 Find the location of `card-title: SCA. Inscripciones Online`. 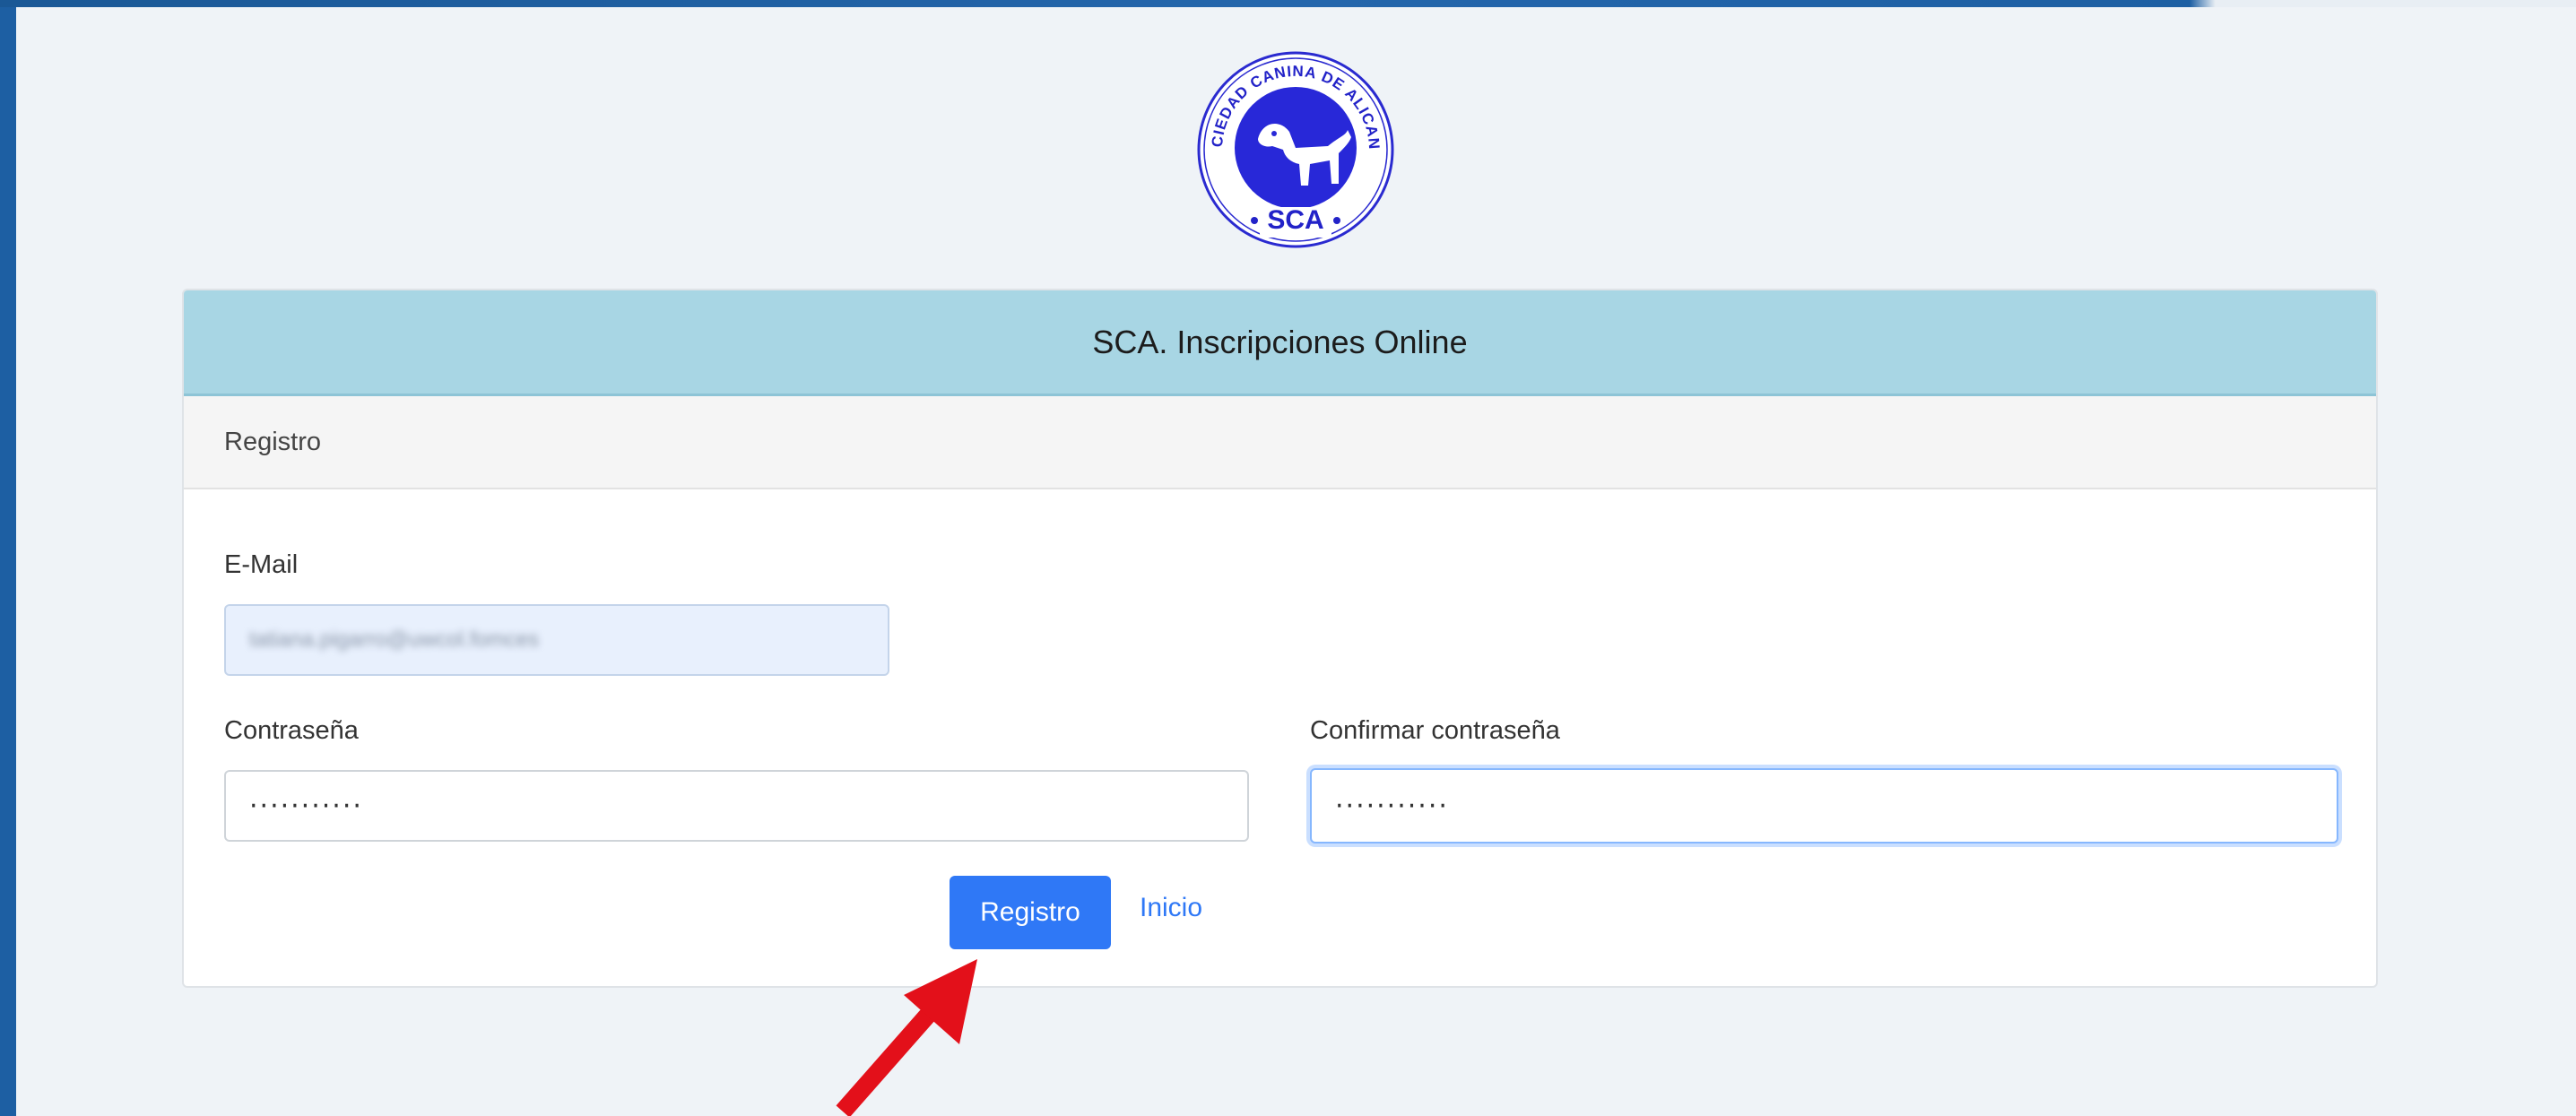

card-title: SCA. Inscripciones Online is located at coordinates (1280, 341).